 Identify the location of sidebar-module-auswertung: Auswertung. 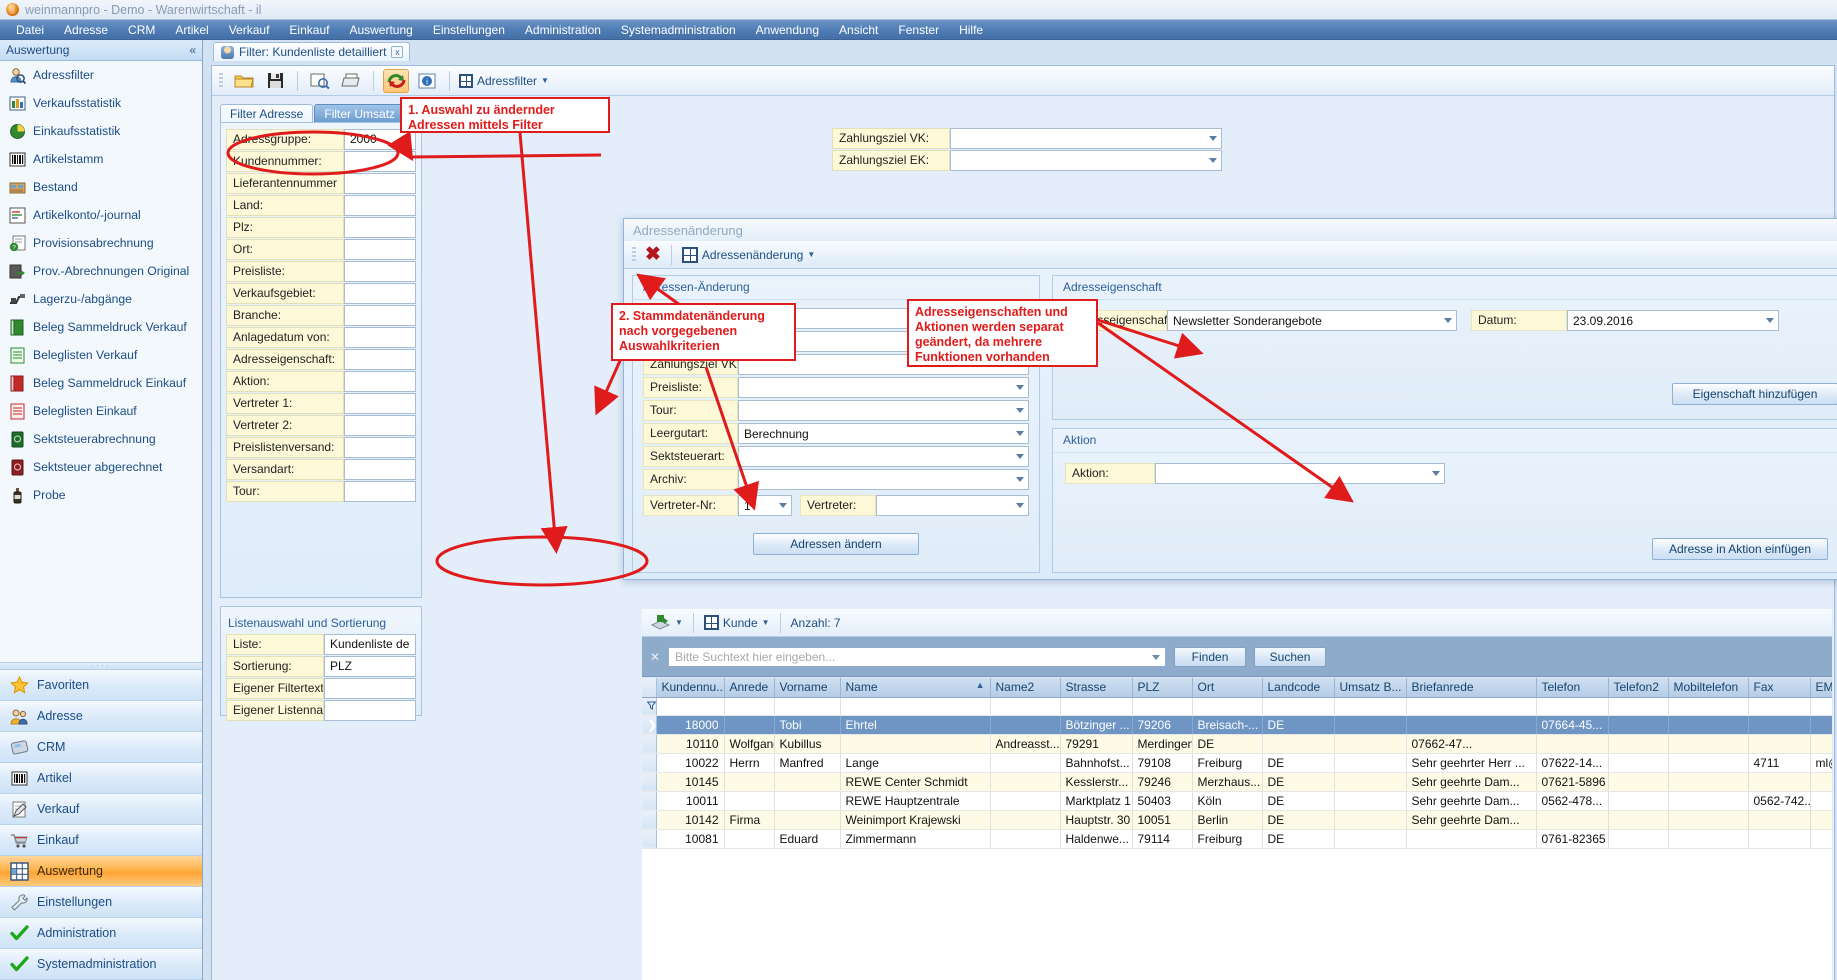
(101, 871).